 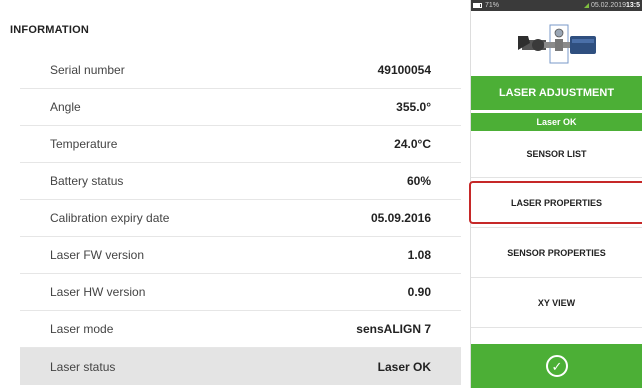 What do you see at coordinates (586, 5) in the screenshot?
I see `signal-icon` at bounding box center [586, 5].